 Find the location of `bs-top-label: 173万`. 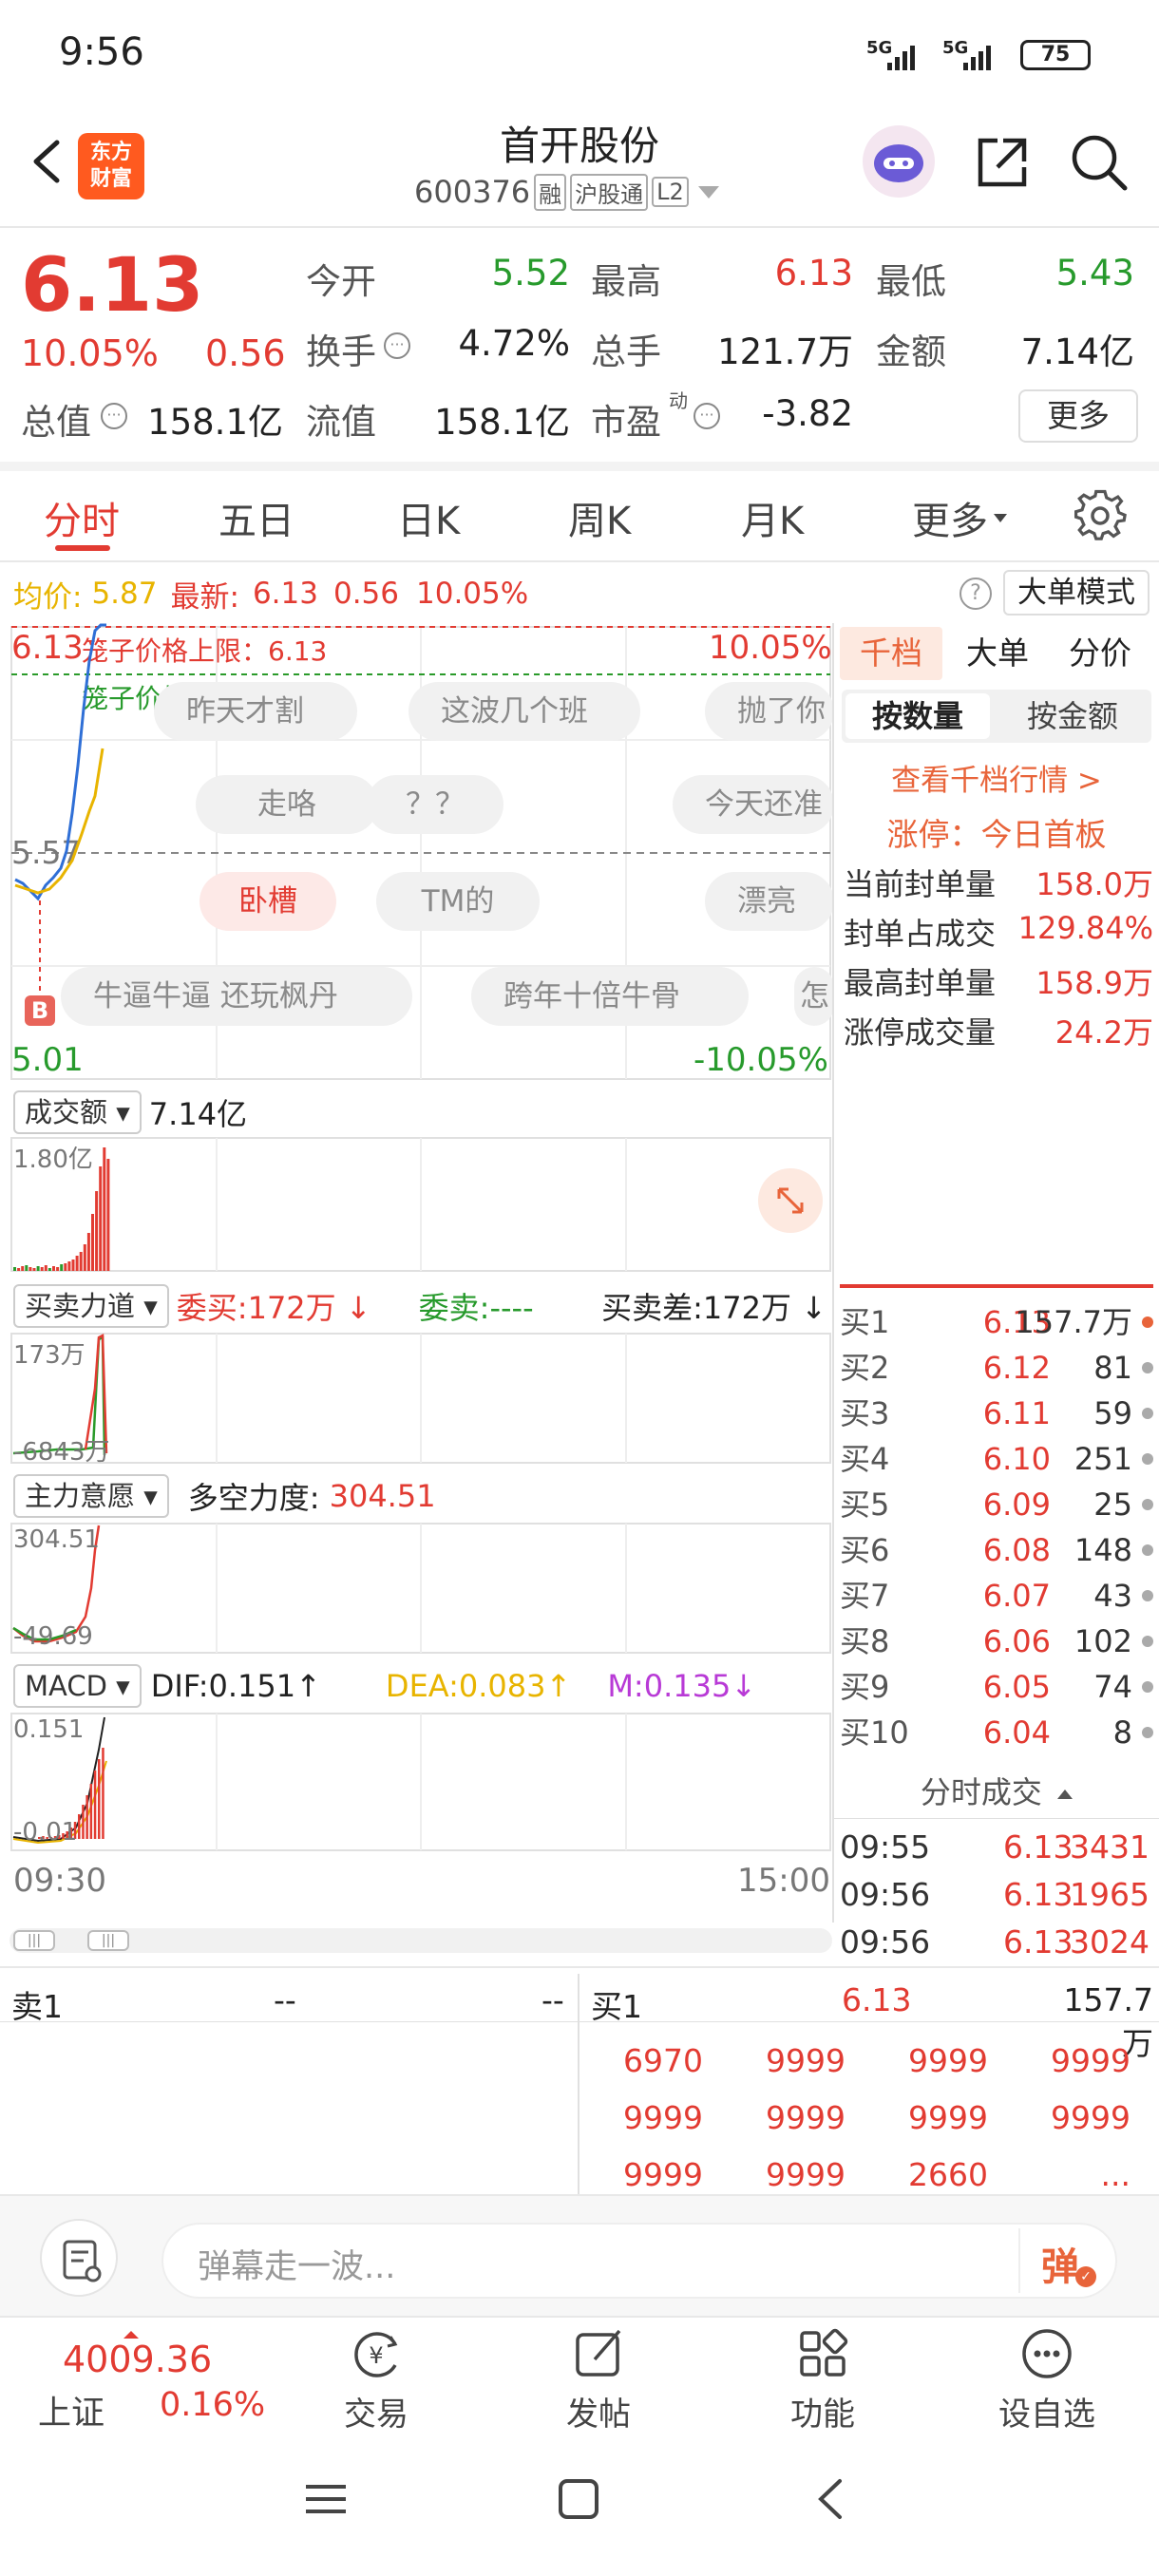

bs-top-label: 173万 is located at coordinates (49, 1355).